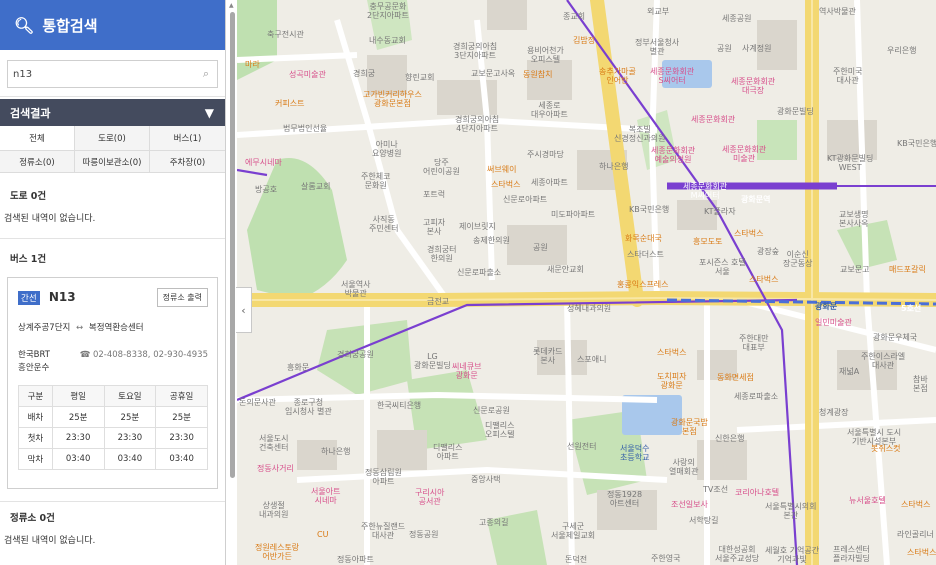  I want to click on map-label: 광장숲, so click(768, 251).